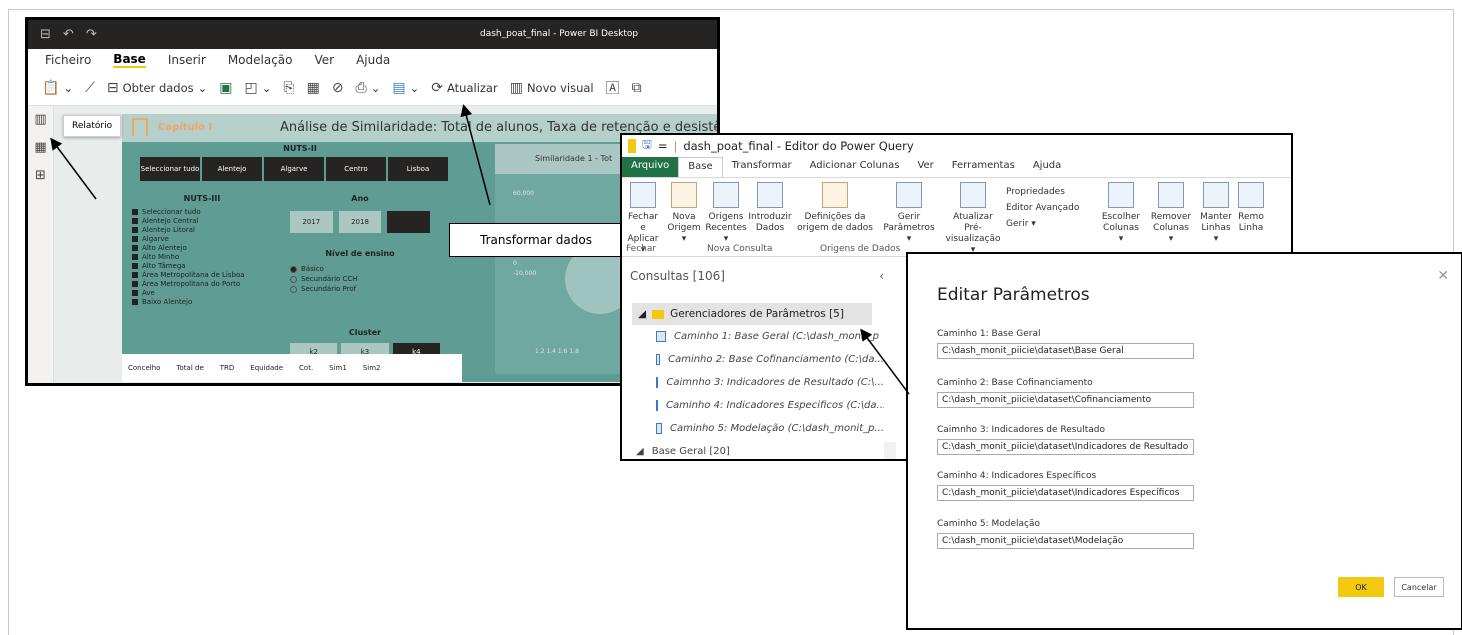 The width and height of the screenshot is (1462, 635). What do you see at coordinates (1065, 351) in the screenshot?
I see `parameter-input: C:\dash_monit_piicie\dataset\Base Geral` at bounding box center [1065, 351].